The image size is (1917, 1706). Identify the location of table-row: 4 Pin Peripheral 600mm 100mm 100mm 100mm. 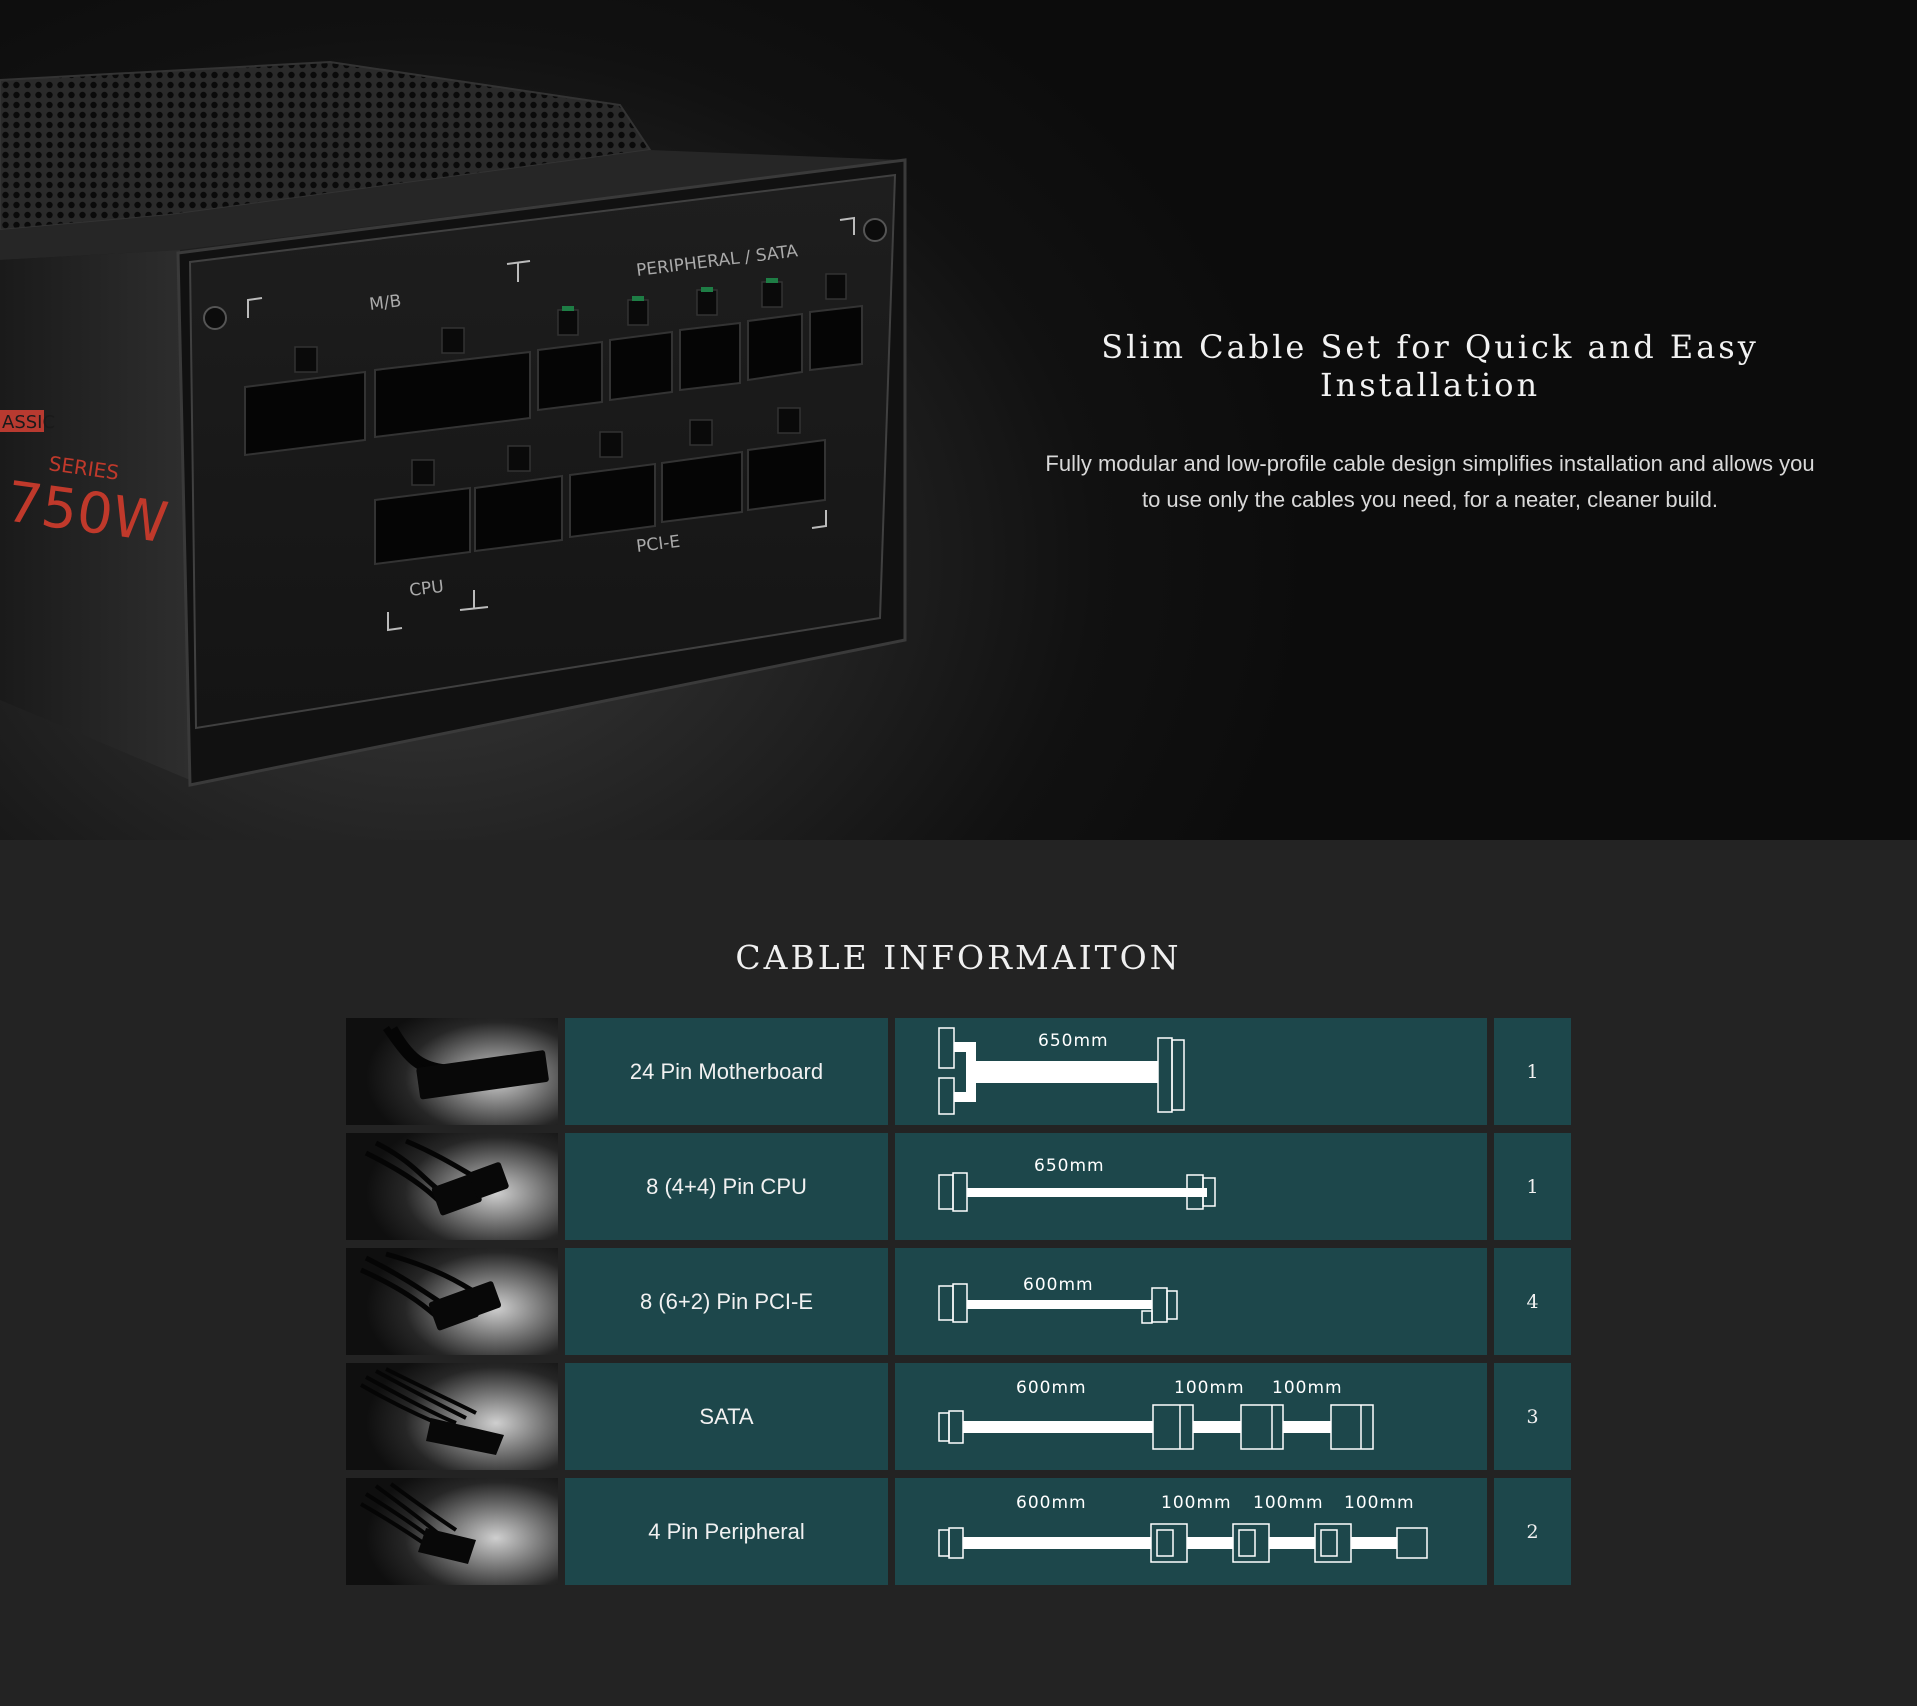
(958, 1531).